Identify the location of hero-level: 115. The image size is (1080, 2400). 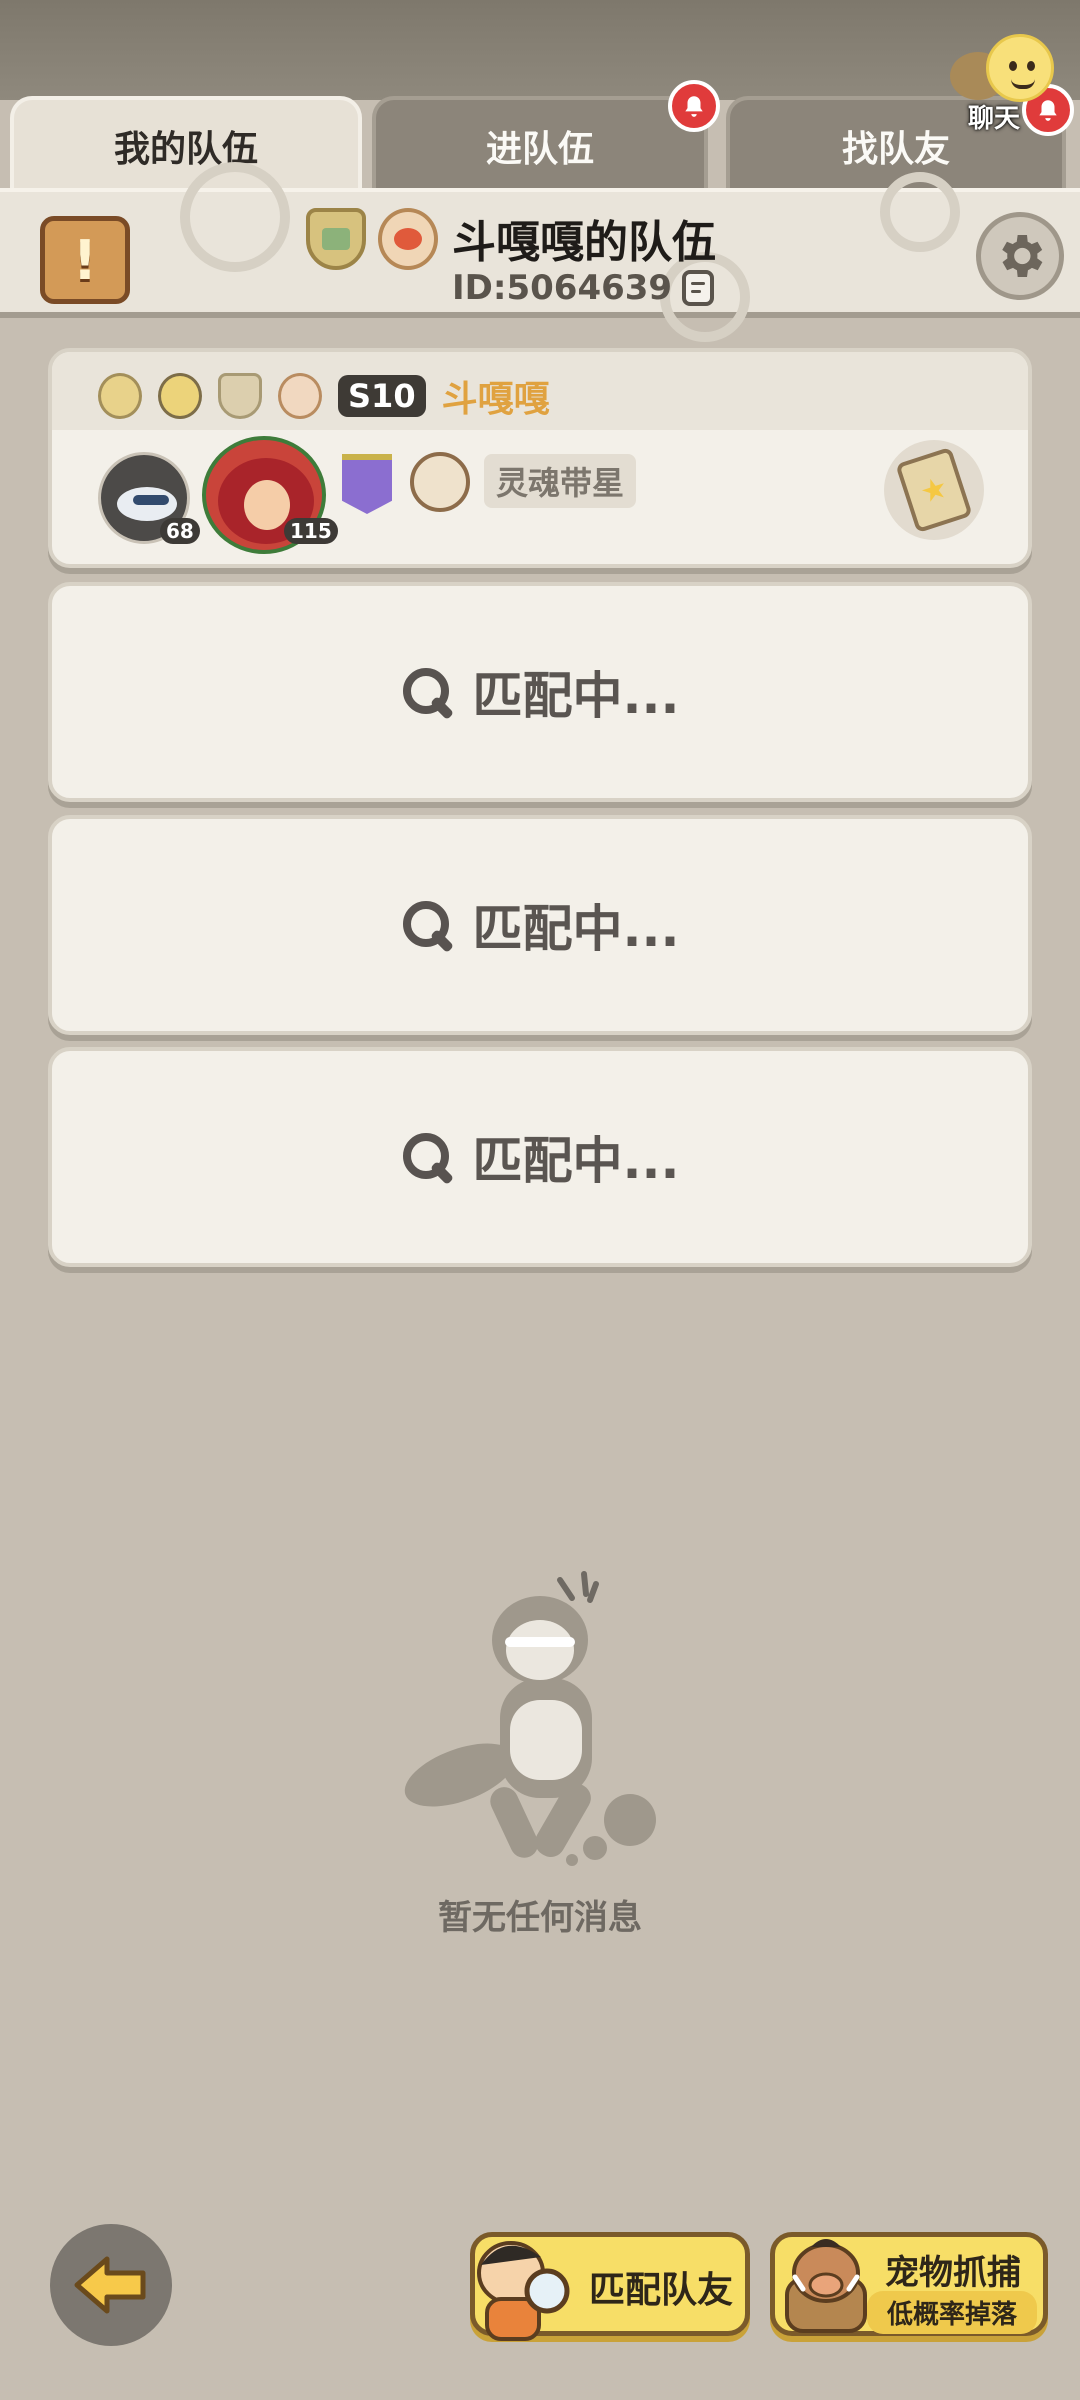
(311, 531).